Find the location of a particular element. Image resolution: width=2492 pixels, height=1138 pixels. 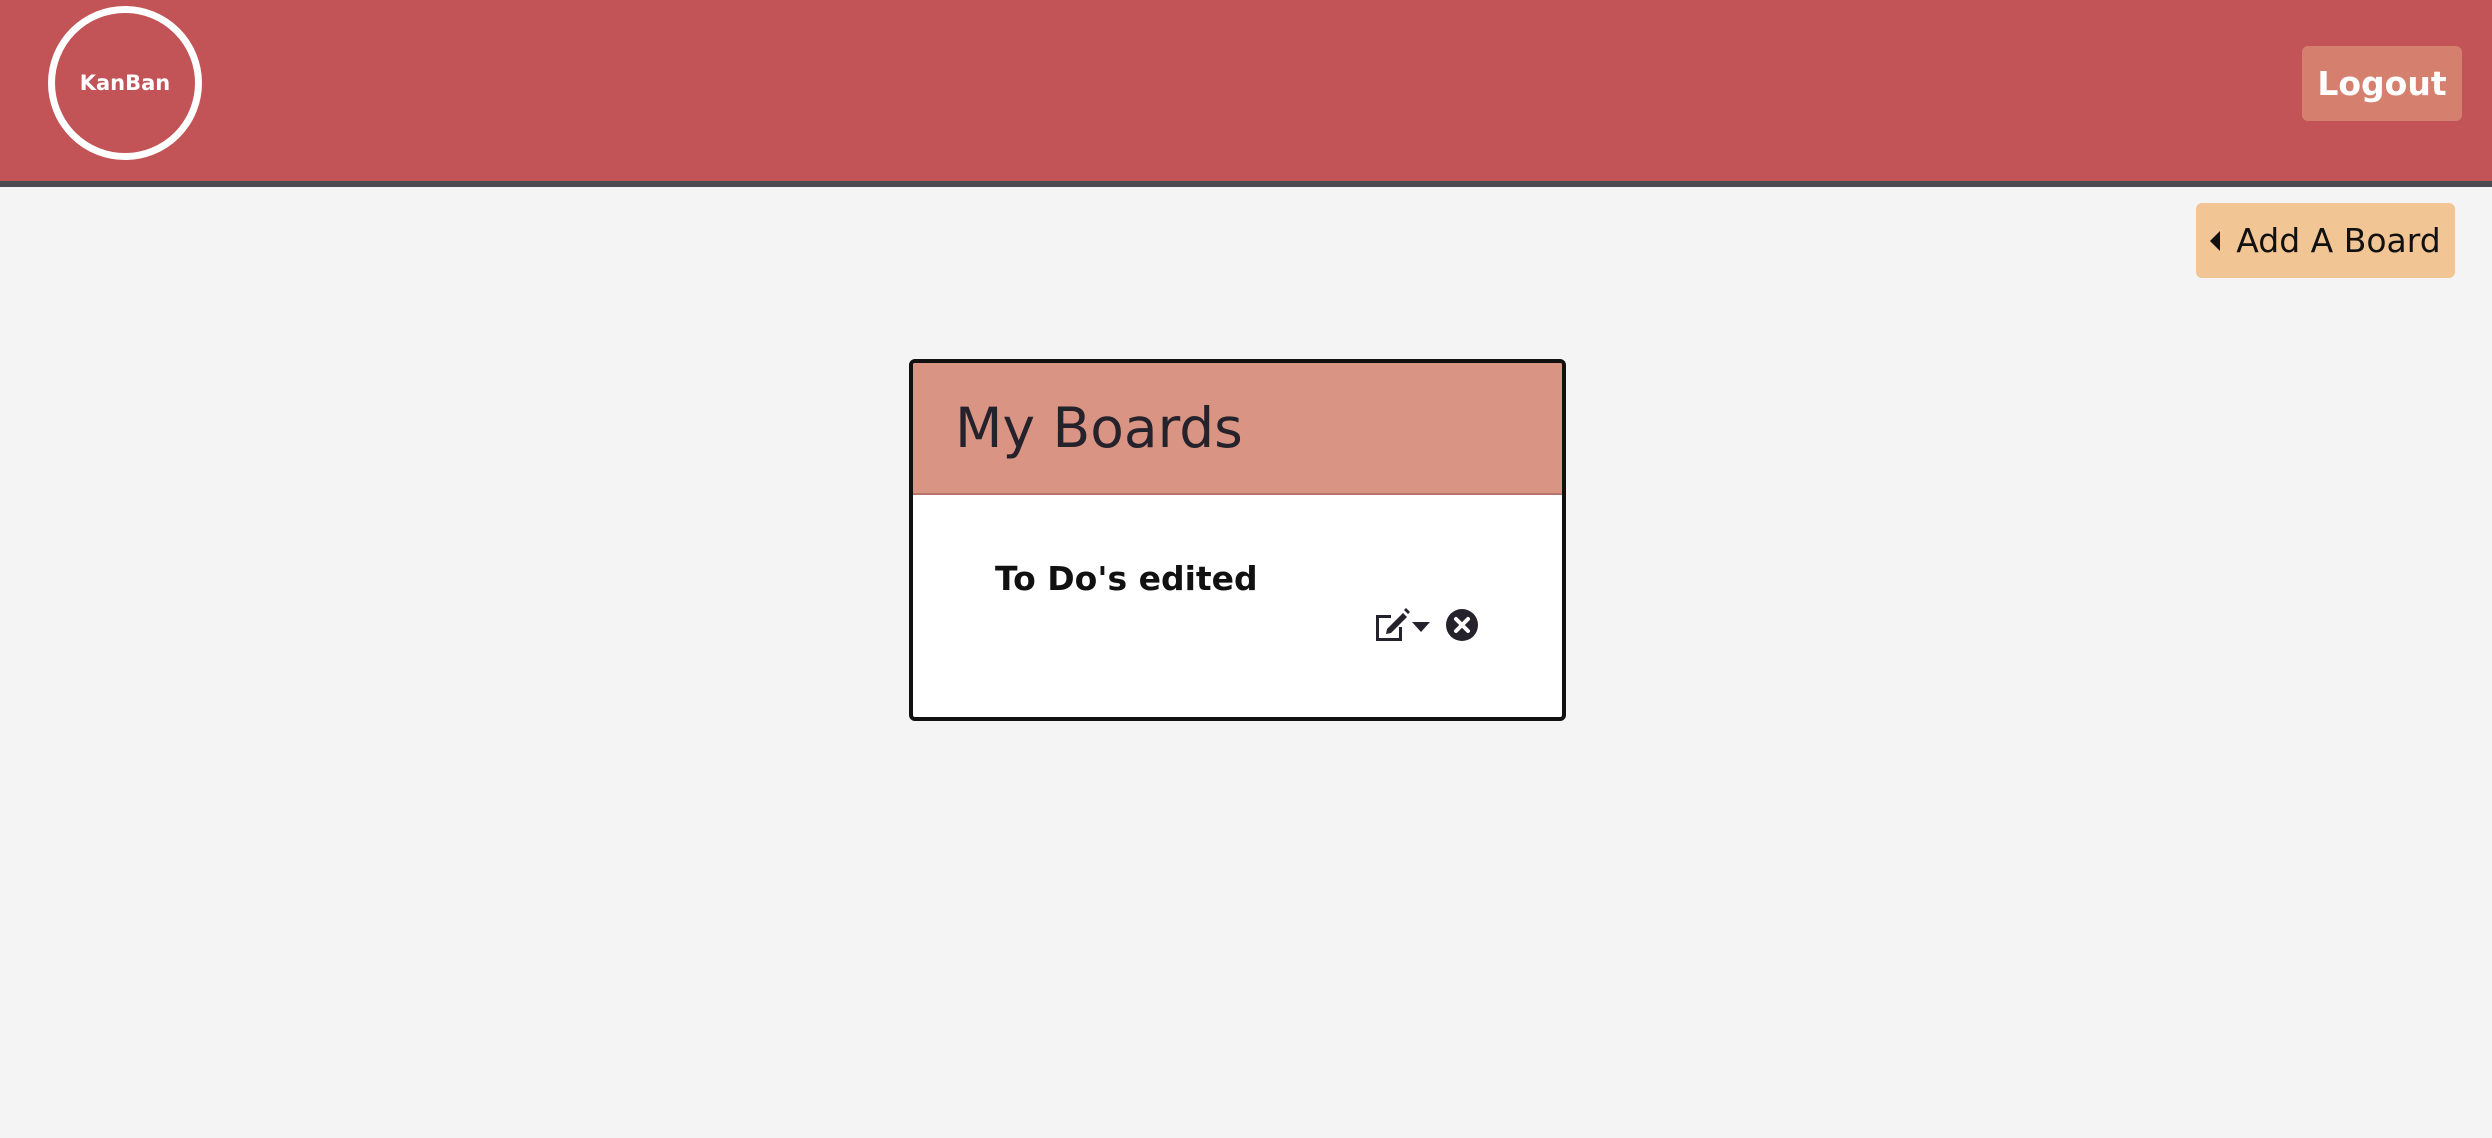

circle-x-icon is located at coordinates (1462, 627).